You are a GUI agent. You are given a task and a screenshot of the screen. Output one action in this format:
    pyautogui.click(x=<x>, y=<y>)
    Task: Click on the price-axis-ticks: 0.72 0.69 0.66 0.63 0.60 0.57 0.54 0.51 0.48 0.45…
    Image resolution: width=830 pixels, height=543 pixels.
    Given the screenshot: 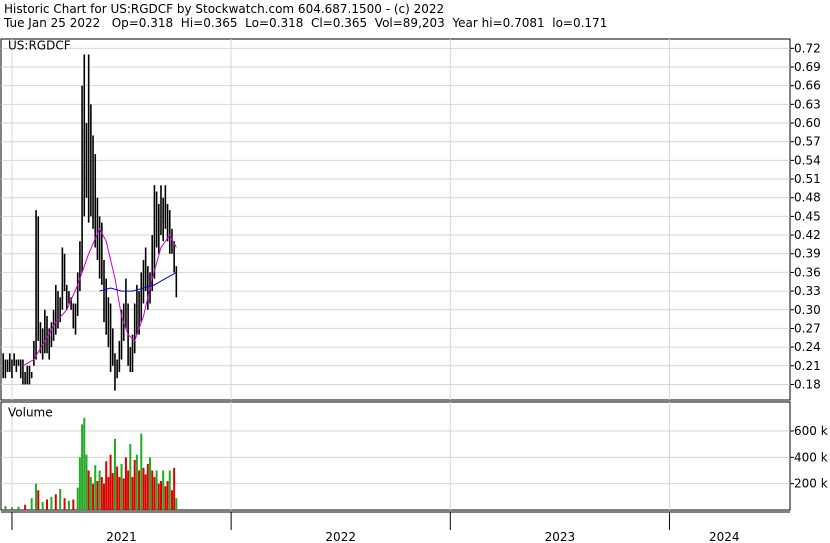 What is the action you would take?
    pyautogui.click(x=805, y=216)
    